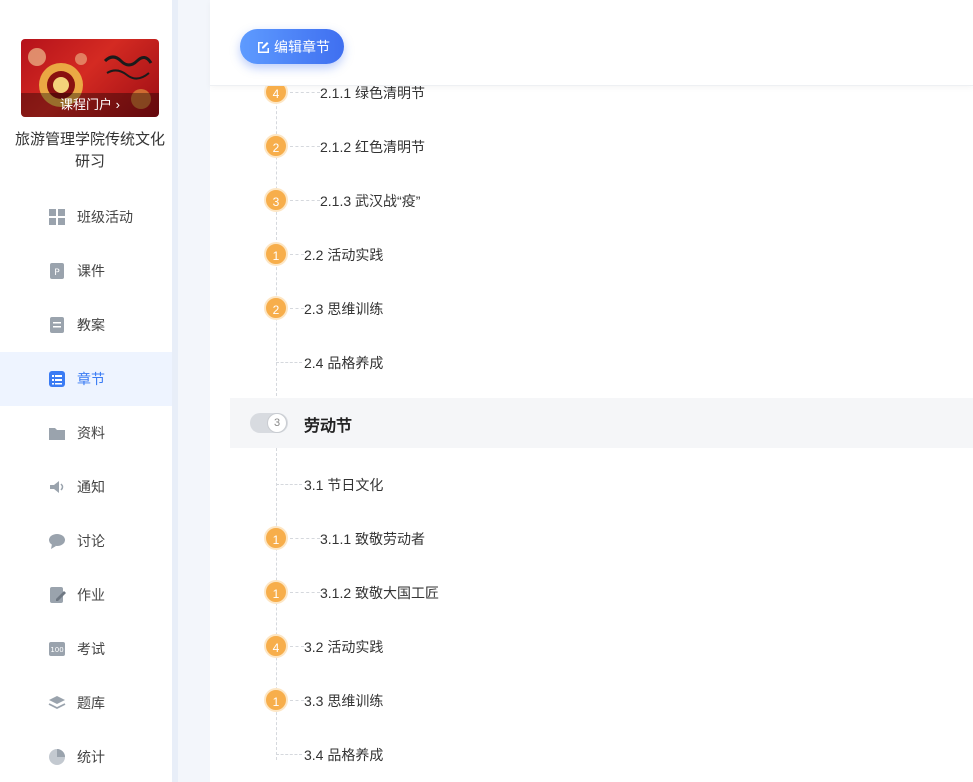 This screenshot has height=782, width=973. I want to click on sidebar-item-label: 课件, so click(91, 271).